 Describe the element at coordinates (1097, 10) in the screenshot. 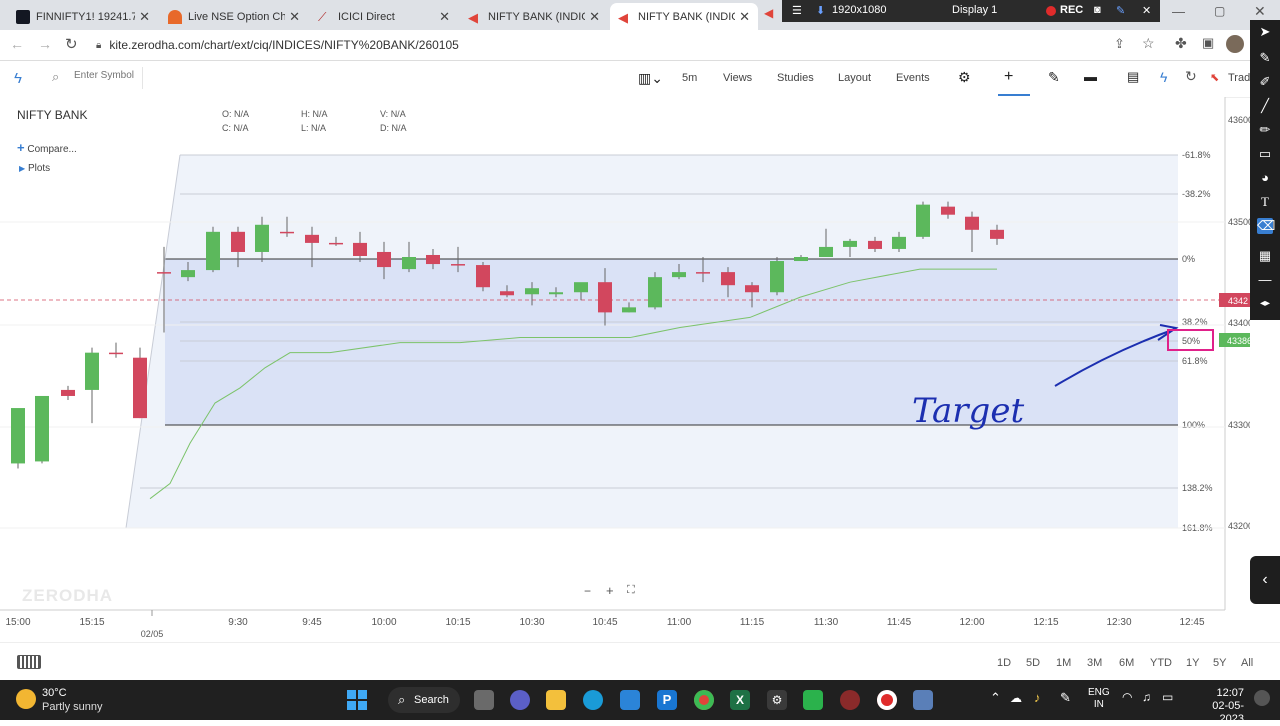

I see `camera-icon: ◙` at that location.